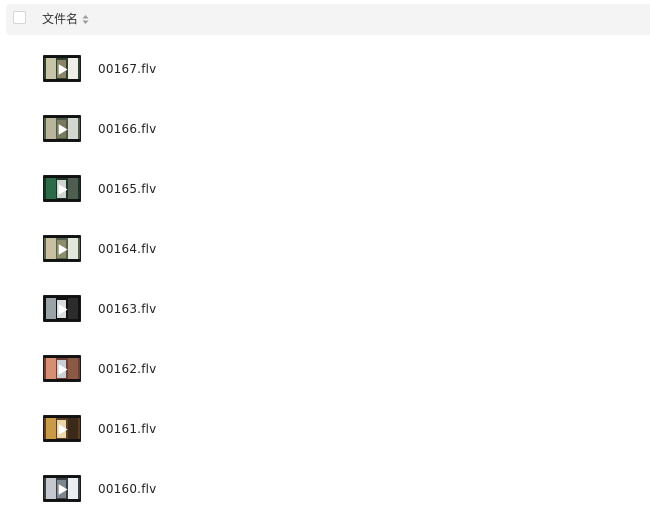 This screenshot has height=520, width=650. Describe the element at coordinates (325, 308) in the screenshot. I see `file-row: 00163.flv` at that location.